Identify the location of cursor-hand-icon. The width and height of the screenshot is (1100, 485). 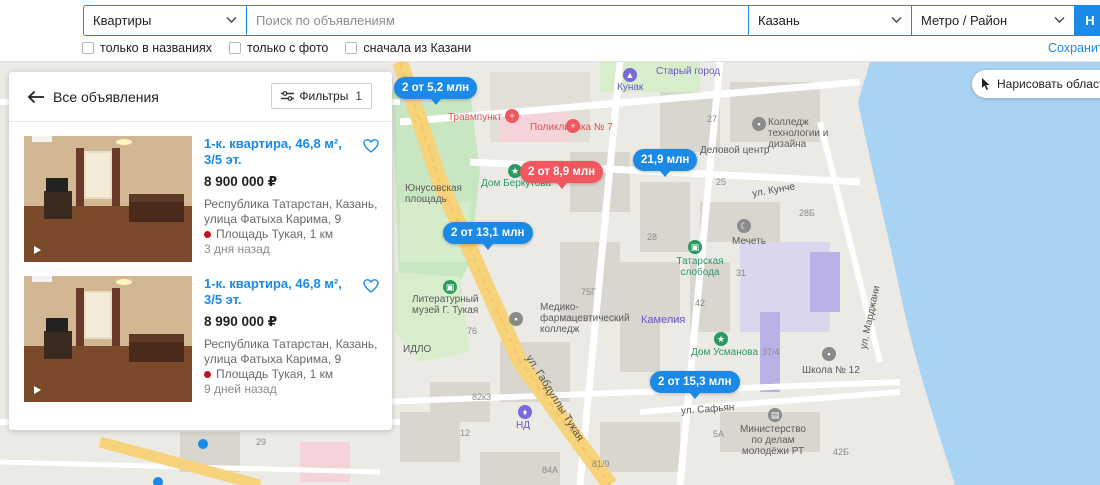
(986, 84).